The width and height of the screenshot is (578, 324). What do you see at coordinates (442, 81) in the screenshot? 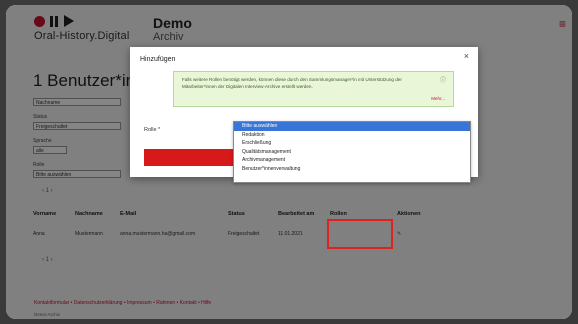
I see `info-icon: ⓘ` at bounding box center [442, 81].